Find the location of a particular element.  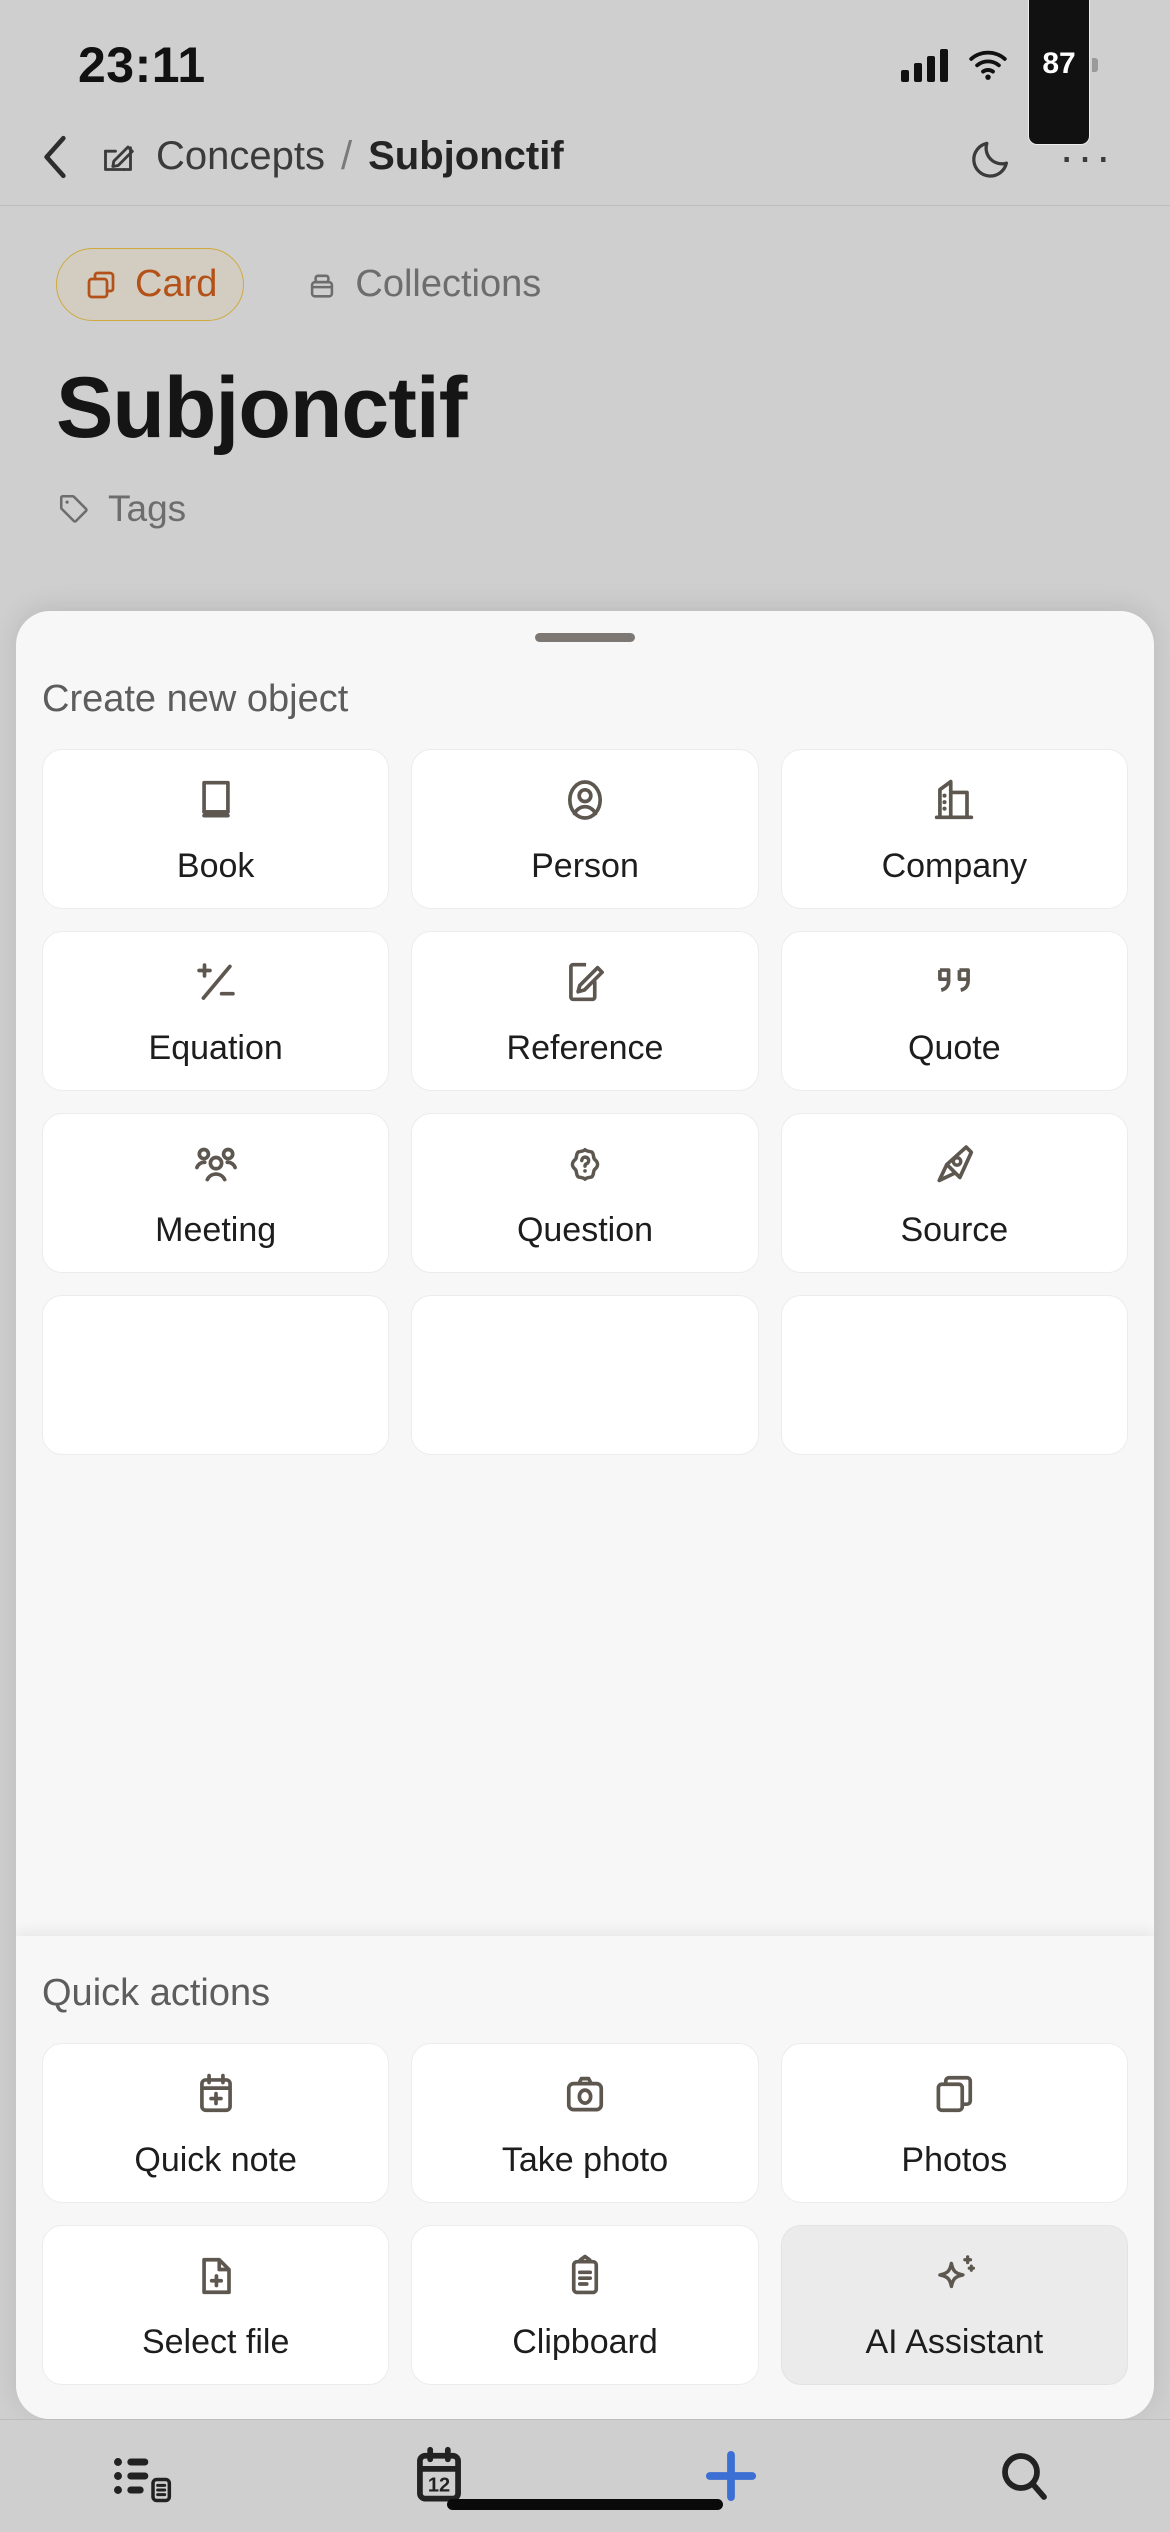

wifi-icon is located at coordinates (988, 65).